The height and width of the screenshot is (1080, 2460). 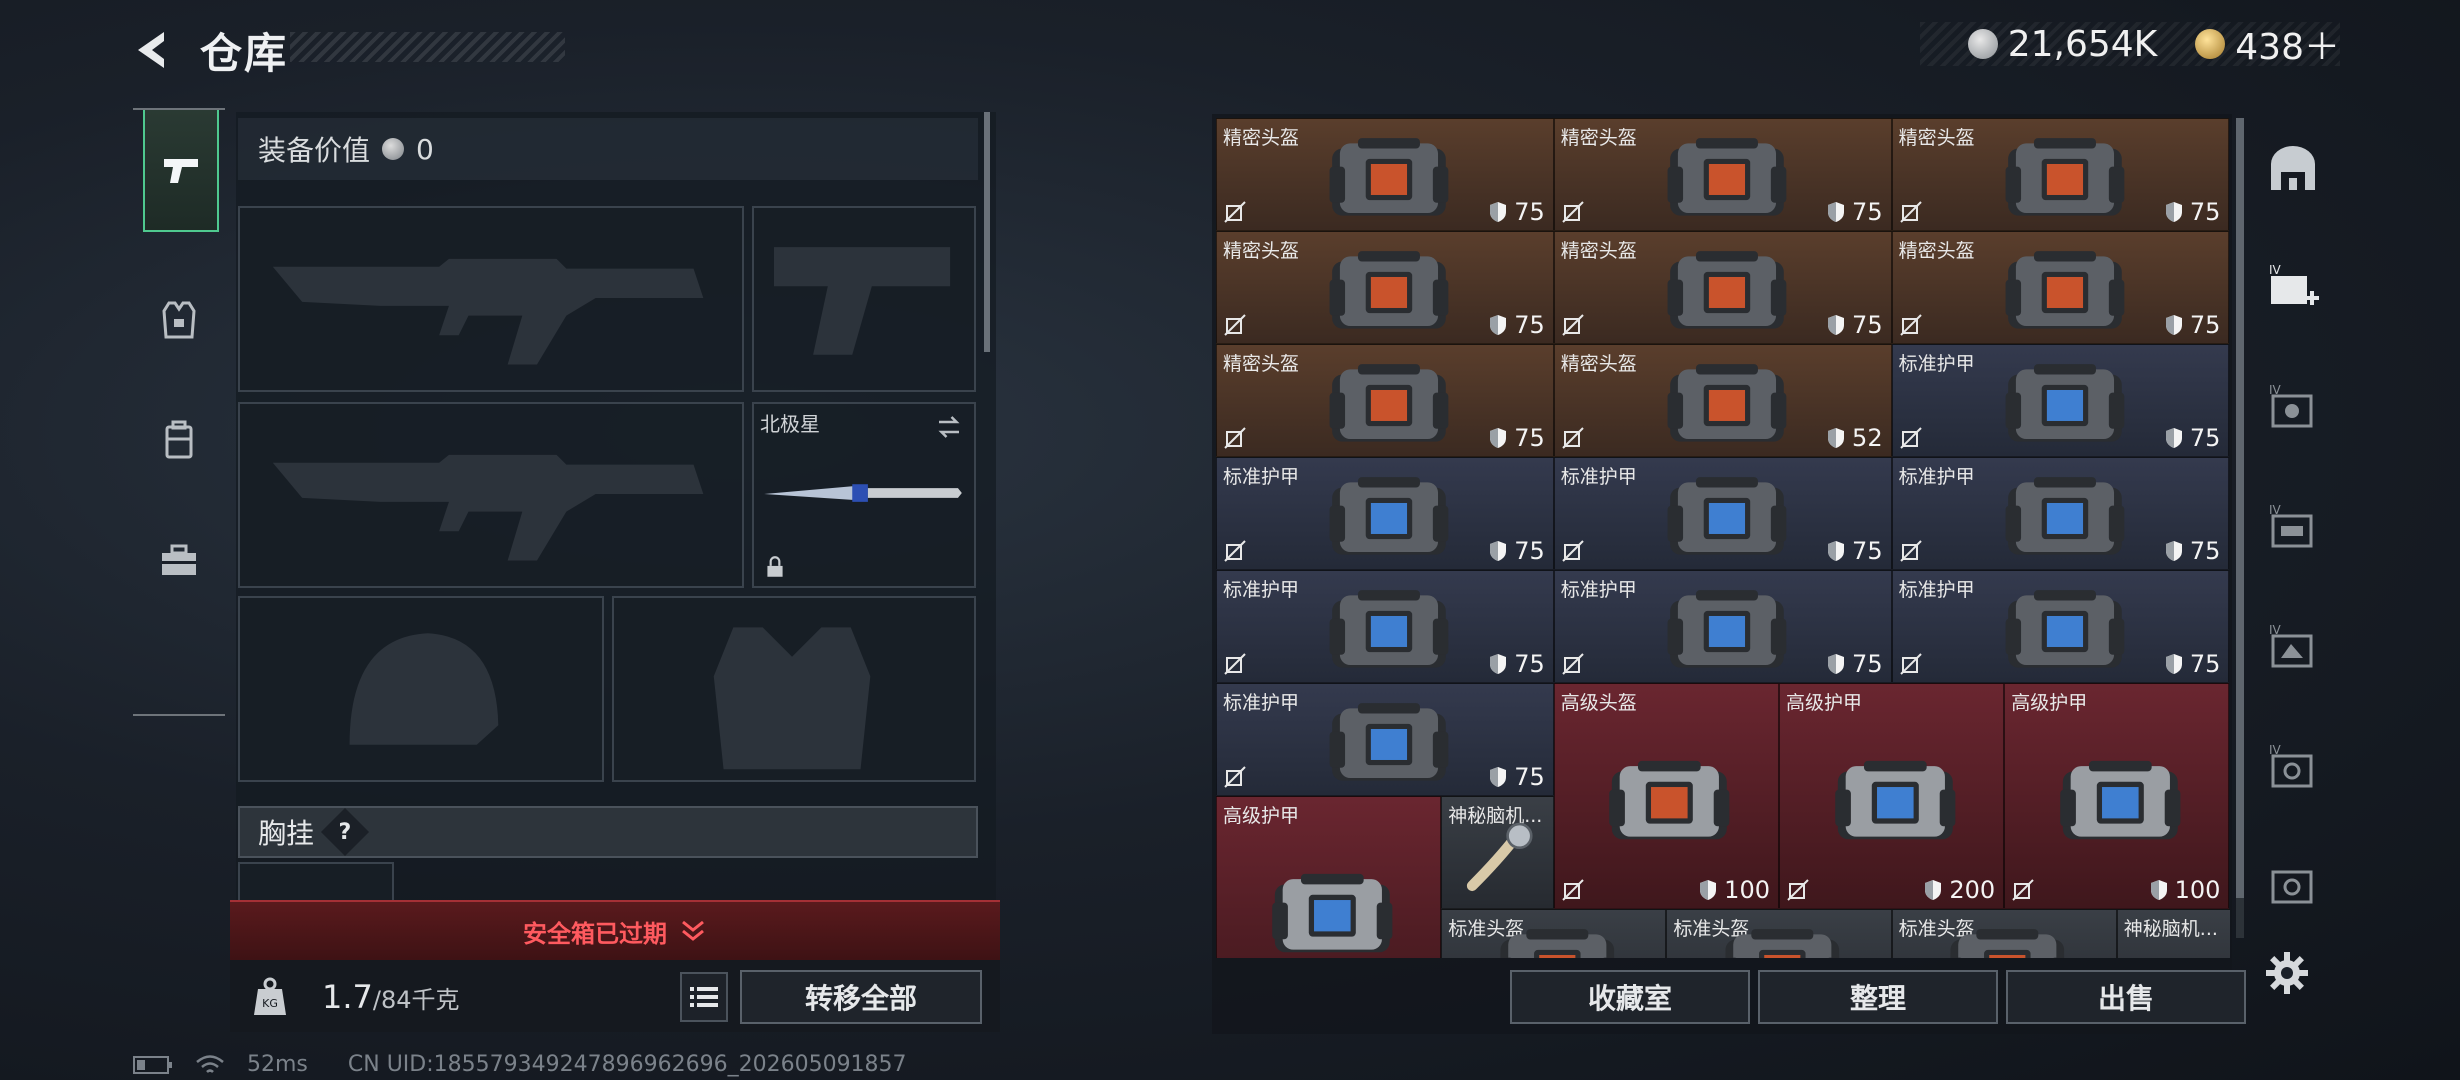 I want to click on side-tab-expansion-1: IV, so click(x=2293, y=408).